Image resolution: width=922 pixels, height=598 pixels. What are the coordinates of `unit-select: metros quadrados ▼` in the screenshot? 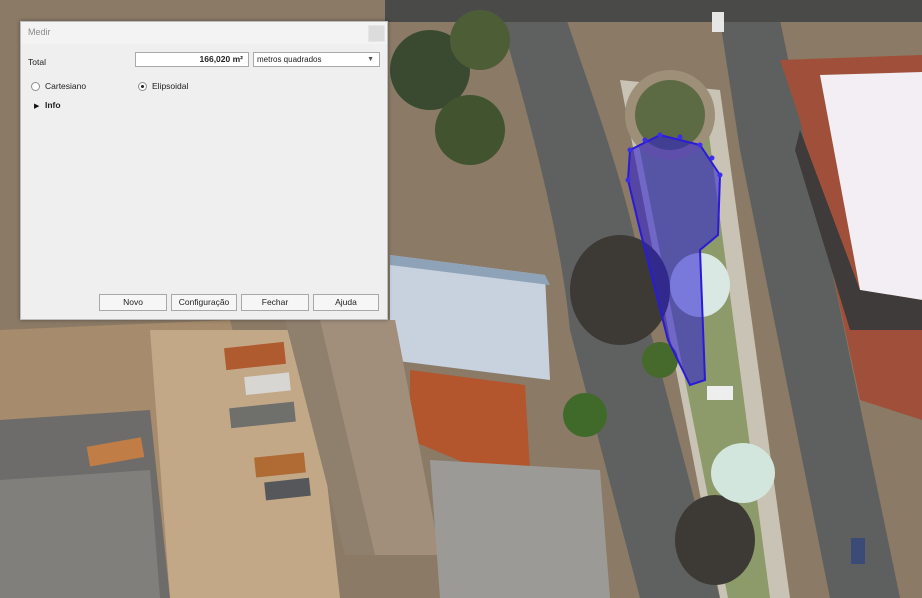 It's located at (316, 59).